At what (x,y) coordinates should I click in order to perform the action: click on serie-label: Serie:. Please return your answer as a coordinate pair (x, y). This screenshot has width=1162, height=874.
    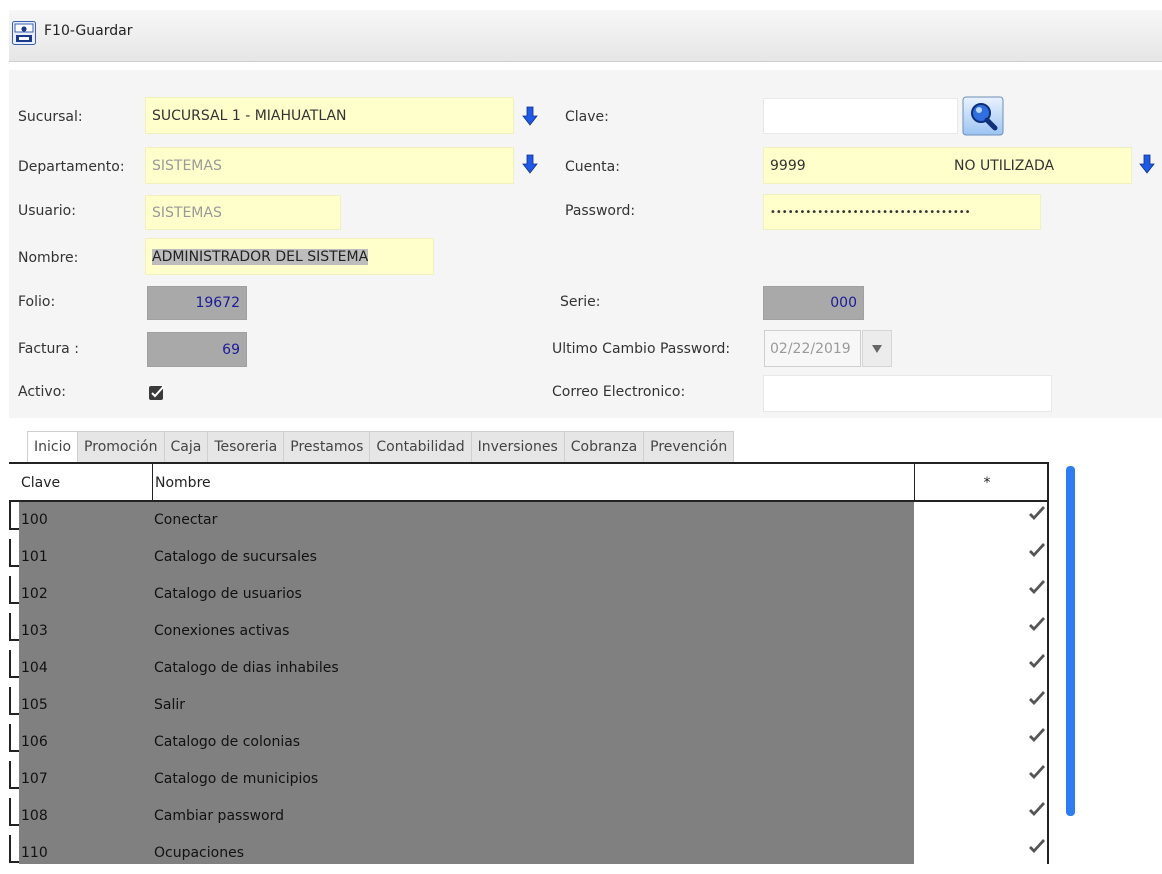
    Looking at the image, I should click on (580, 302).